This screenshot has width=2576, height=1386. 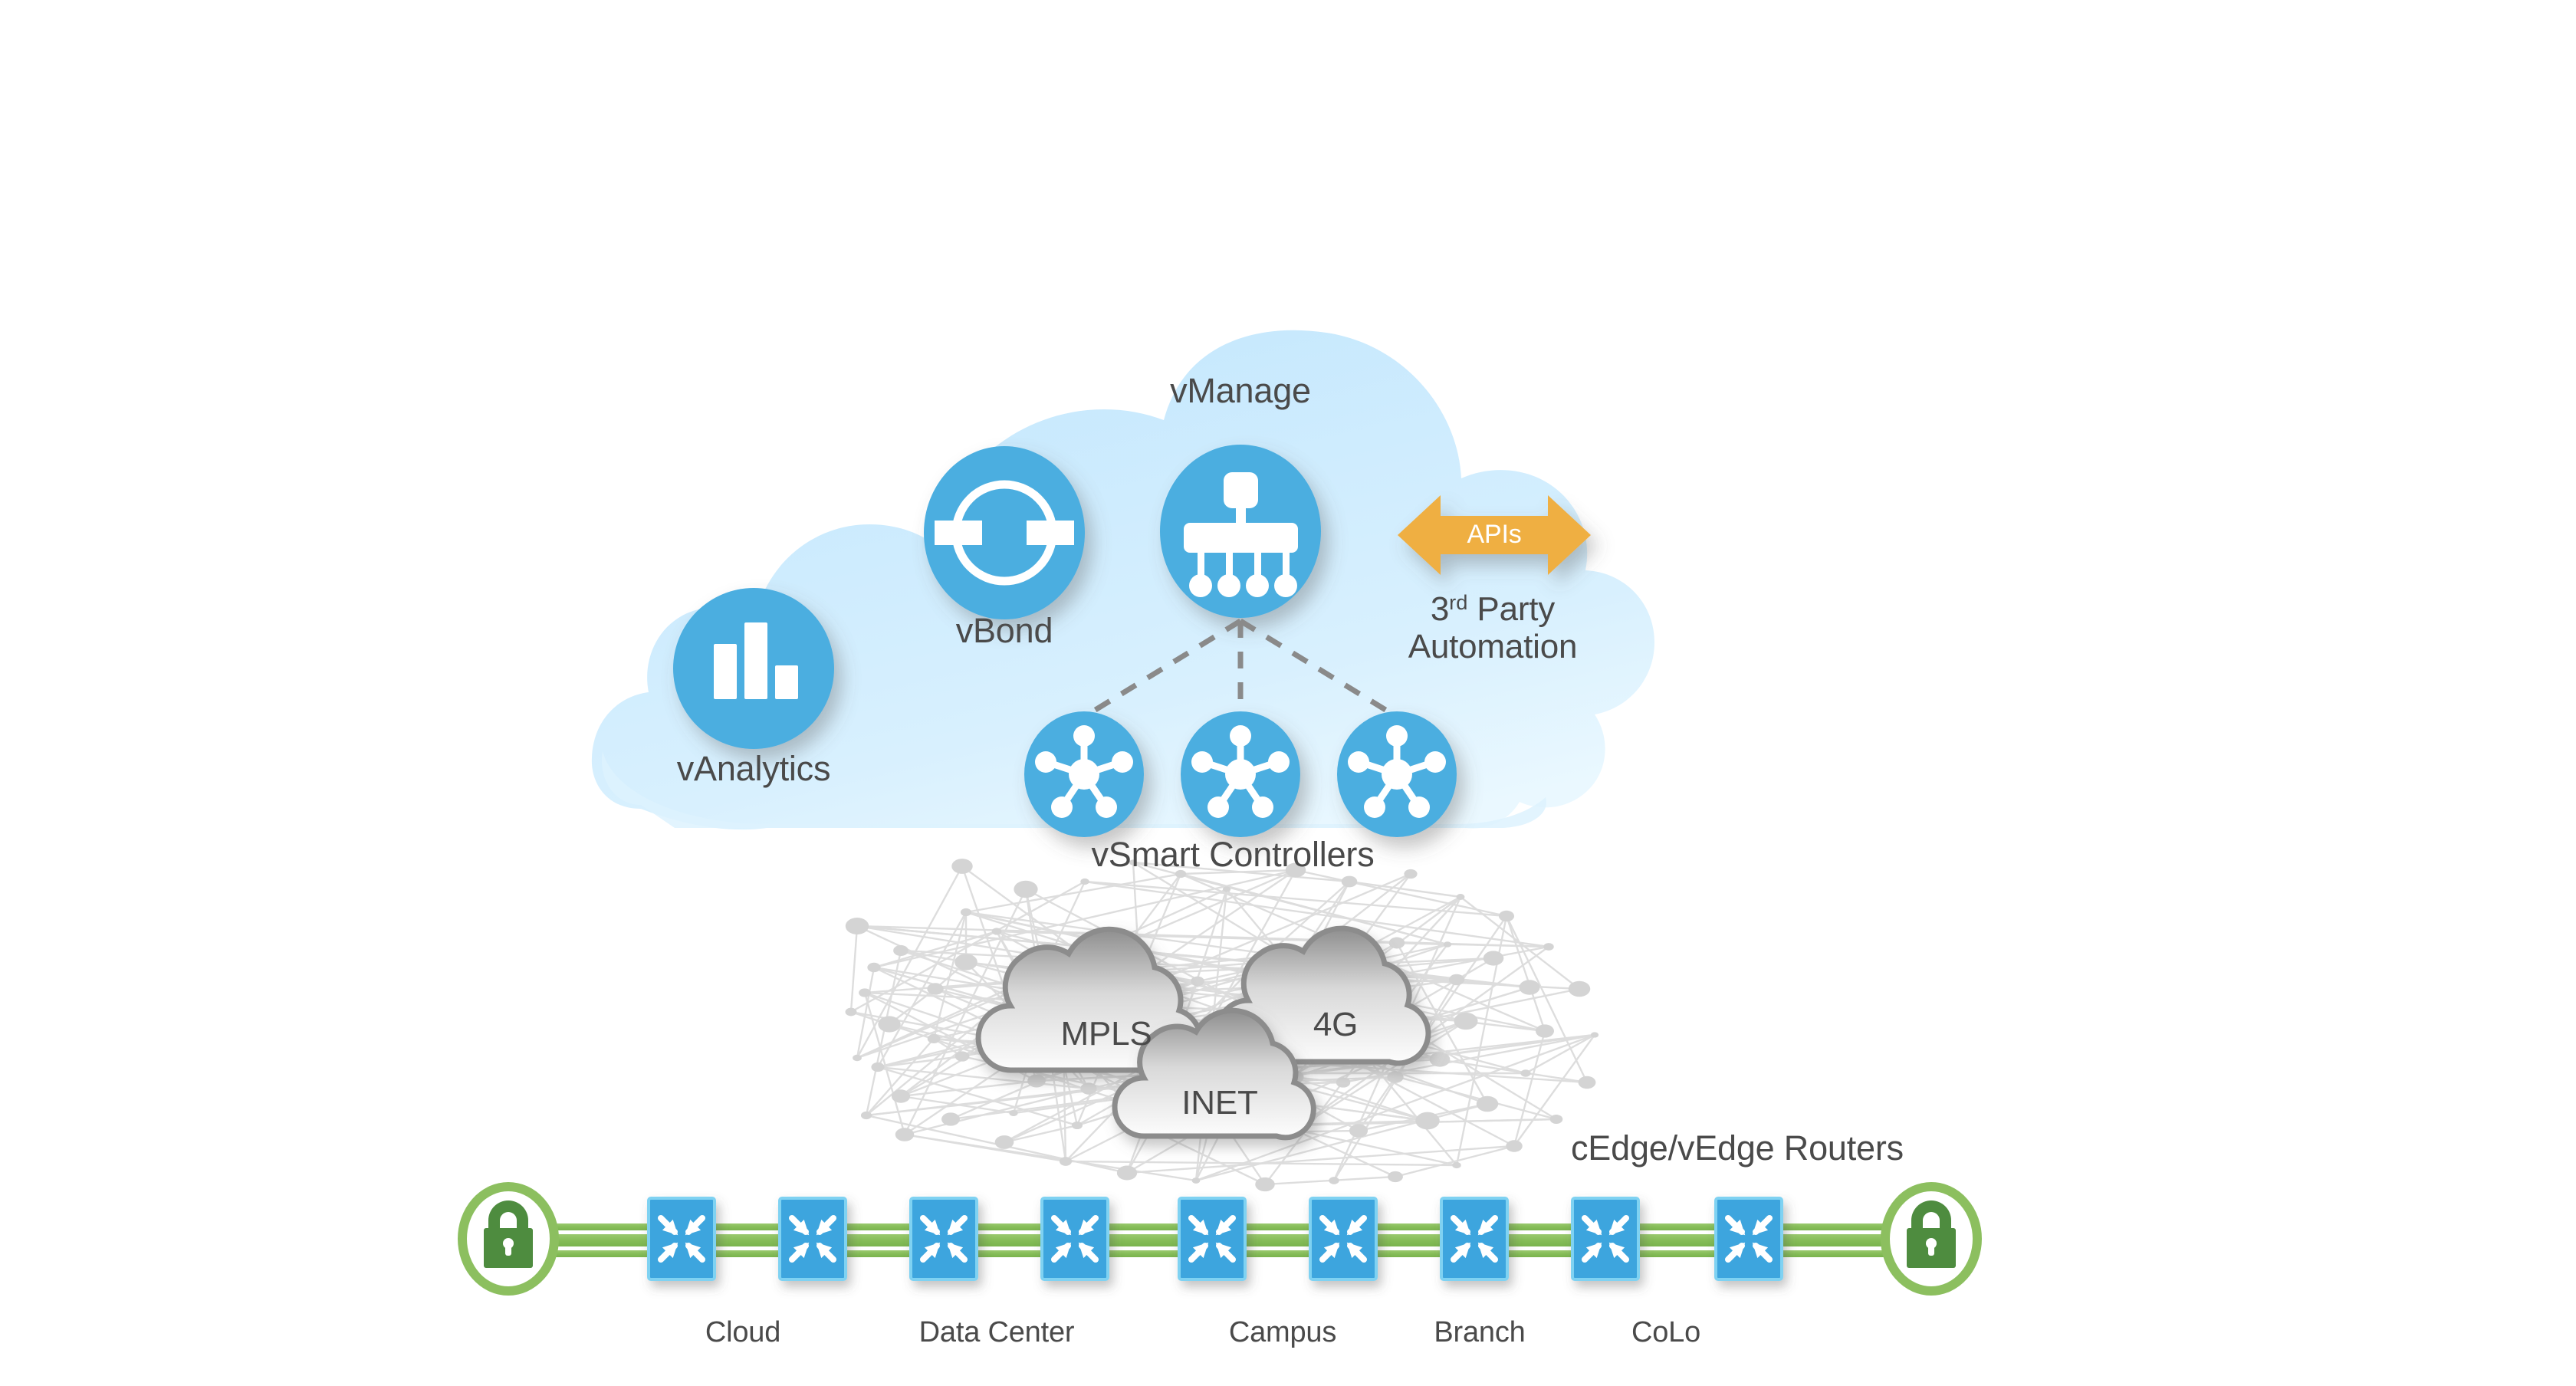 What do you see at coordinates (997, 1332) in the screenshot?
I see `site-data-center-label: Data Center` at bounding box center [997, 1332].